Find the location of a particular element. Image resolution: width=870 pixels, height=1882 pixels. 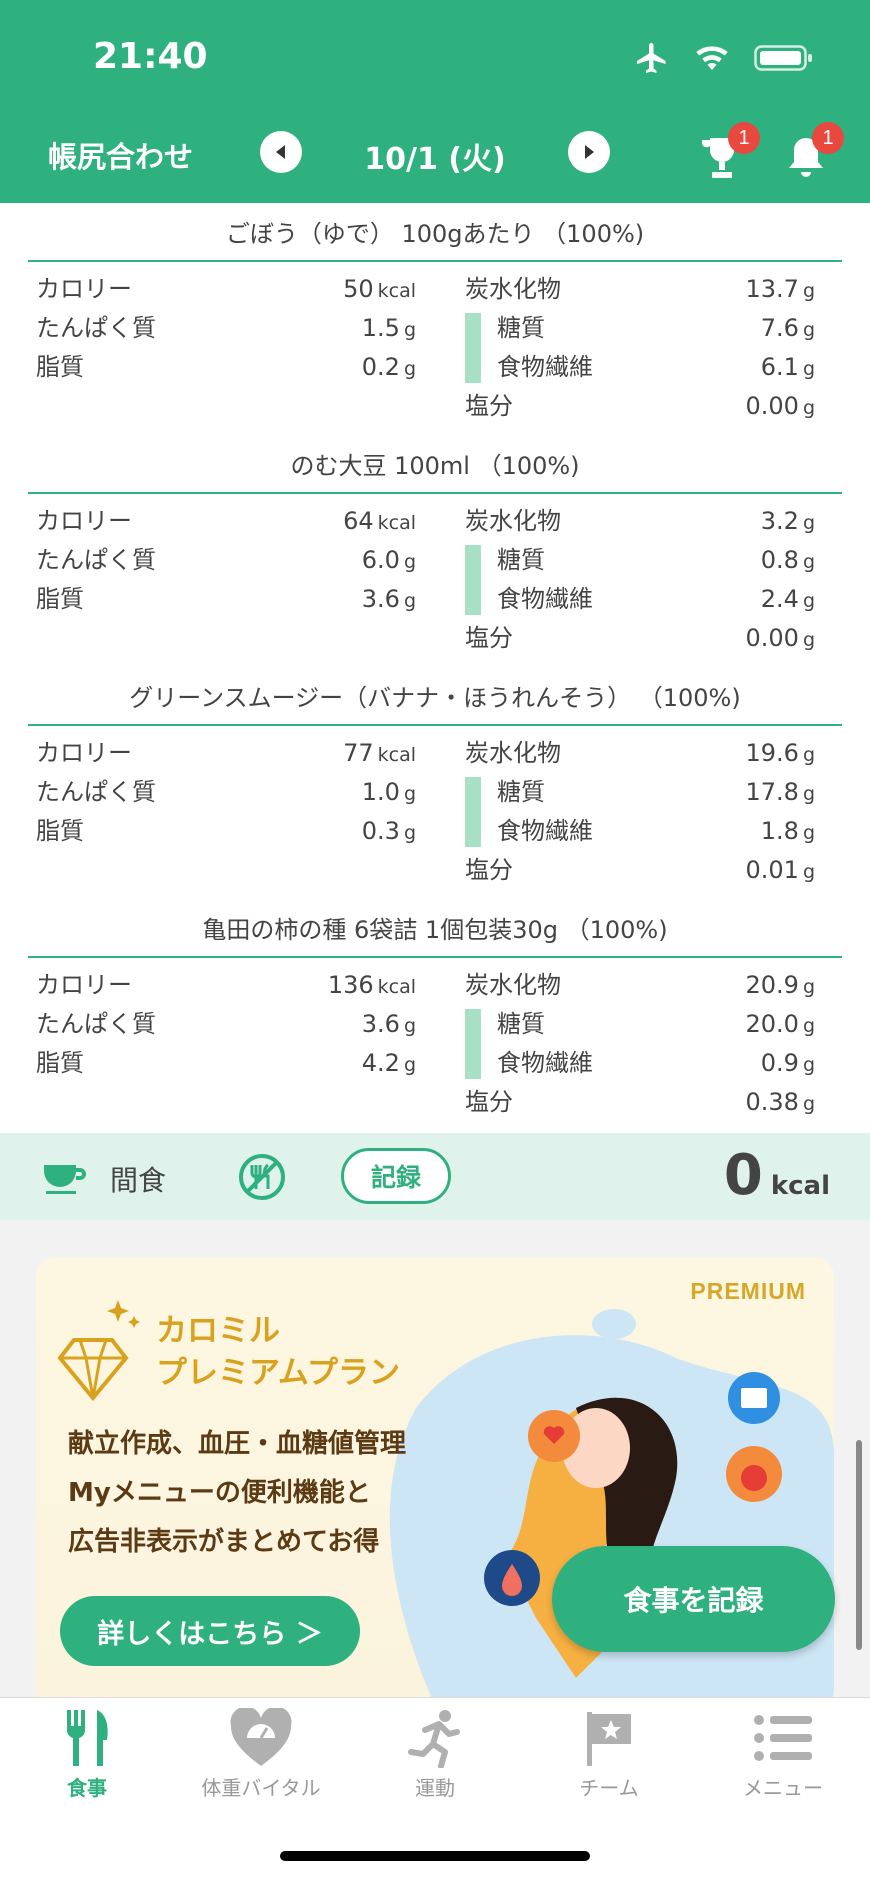

nutrient-row-sugar: 糖質 20.0 g is located at coordinates (640, 1024).